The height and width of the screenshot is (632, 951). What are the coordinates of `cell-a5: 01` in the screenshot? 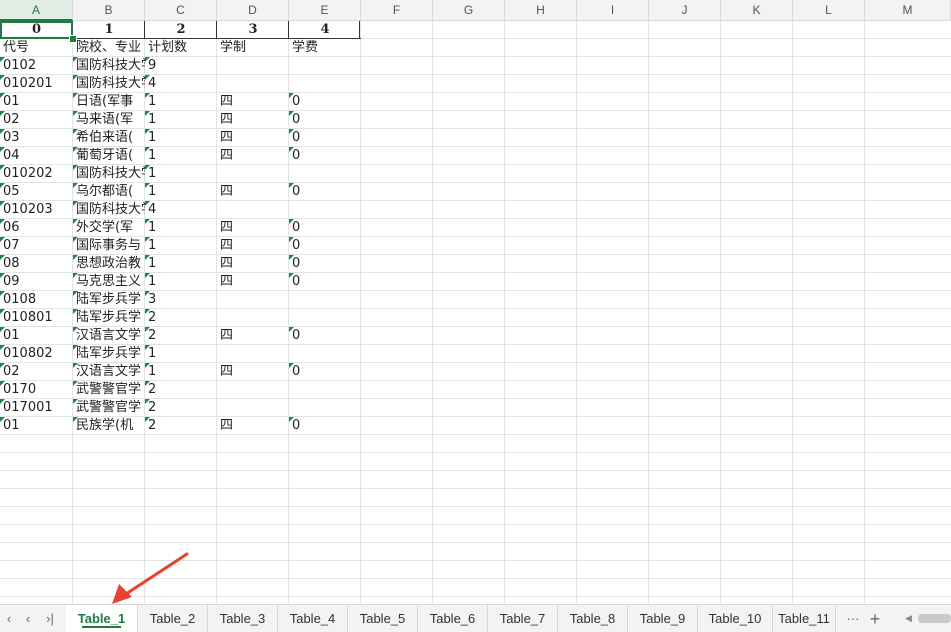 It's located at (36, 102).